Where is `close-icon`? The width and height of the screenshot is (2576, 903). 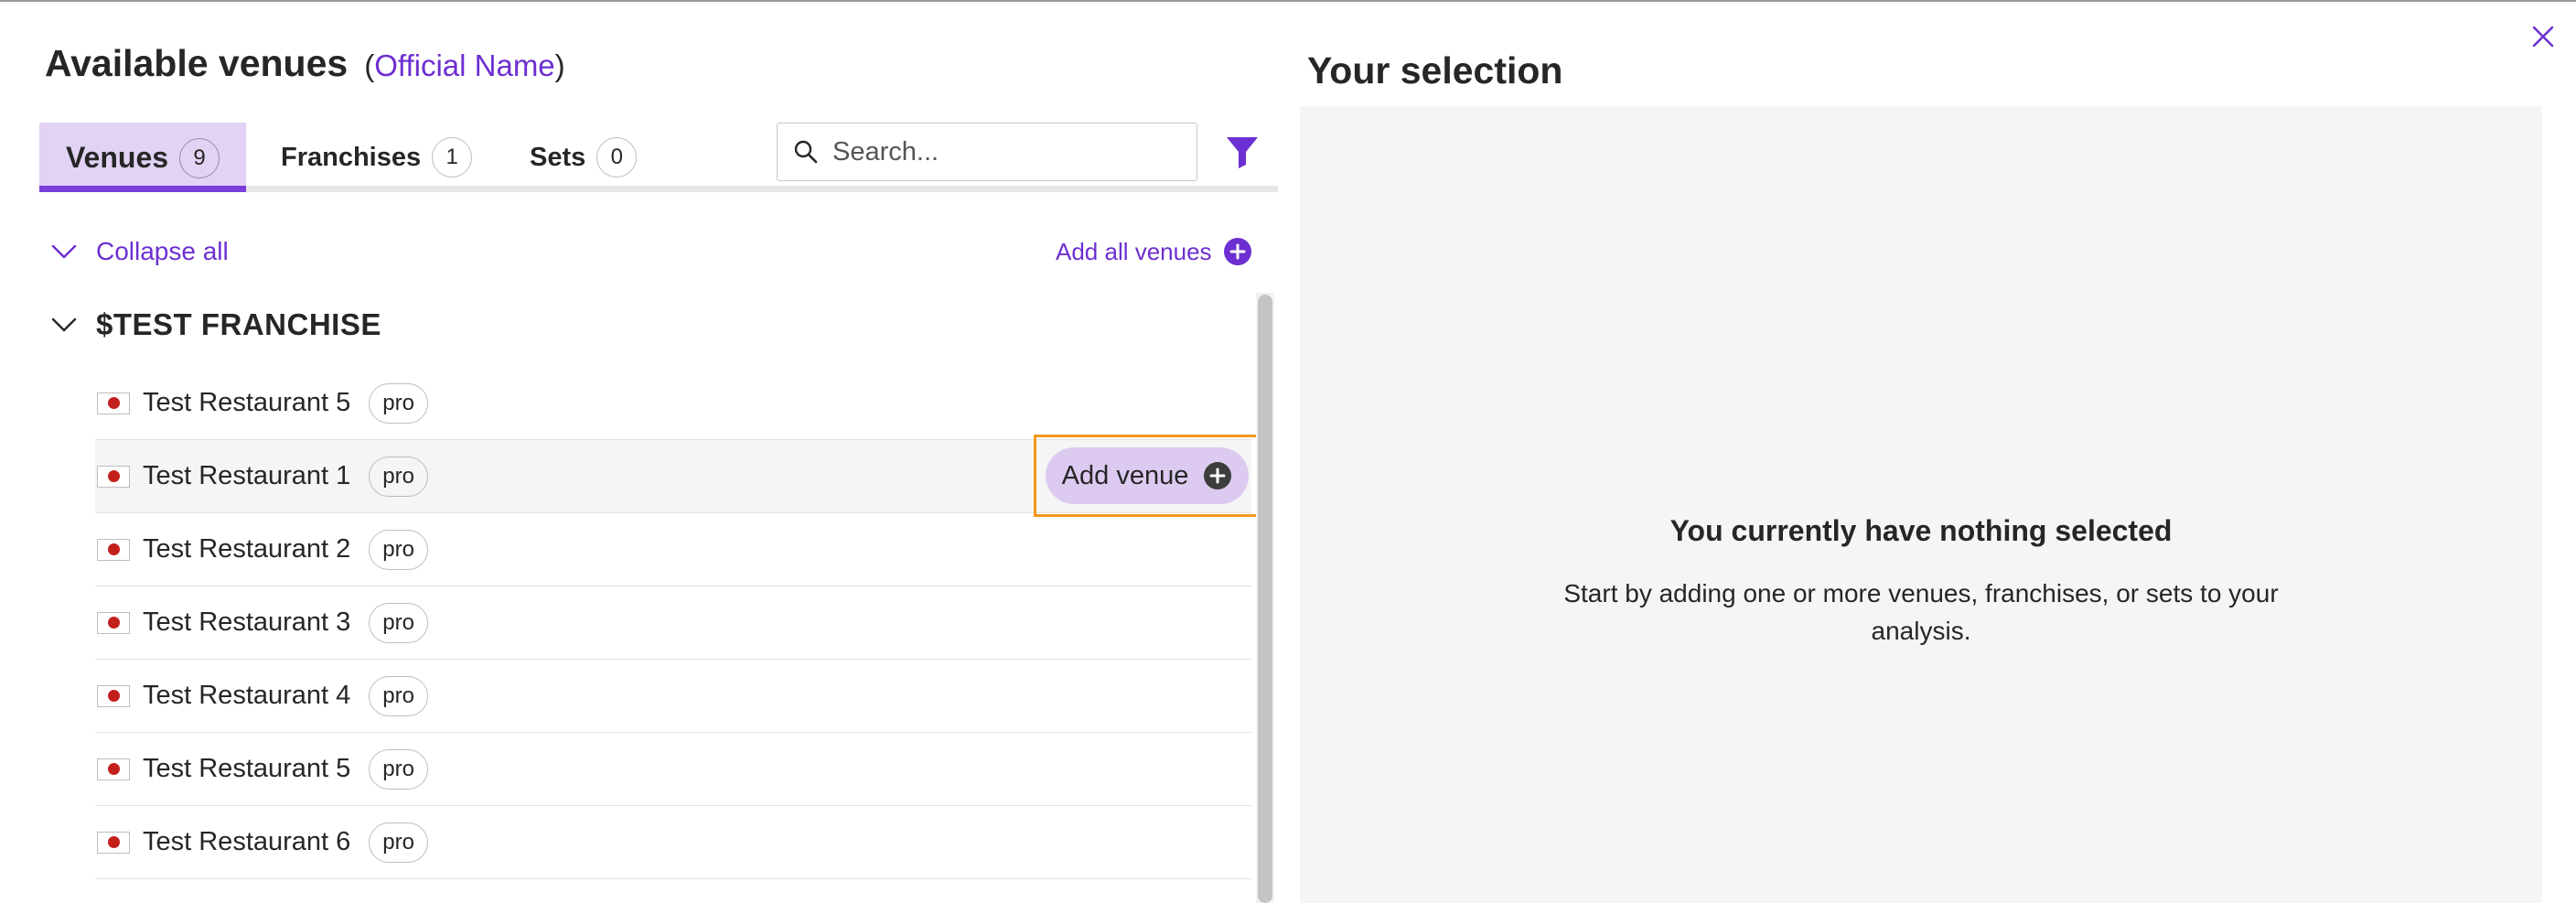
close-icon is located at coordinates (2543, 37).